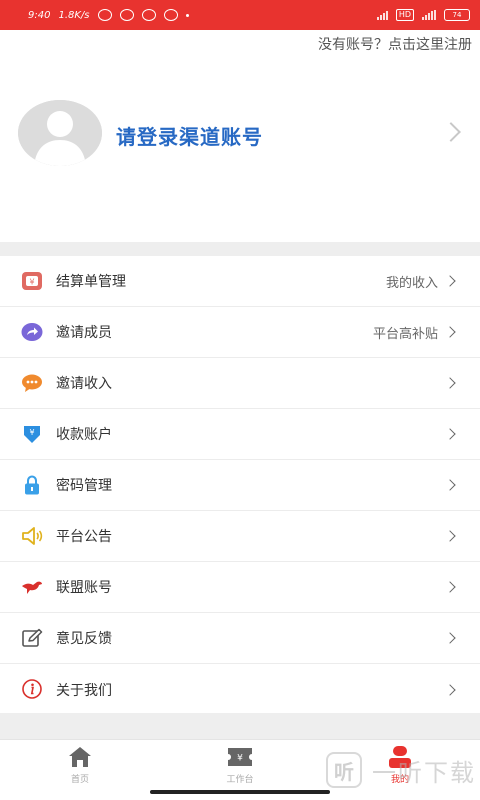 The width and height of the screenshot is (480, 800). I want to click on speaker-icon, so click(32, 536).